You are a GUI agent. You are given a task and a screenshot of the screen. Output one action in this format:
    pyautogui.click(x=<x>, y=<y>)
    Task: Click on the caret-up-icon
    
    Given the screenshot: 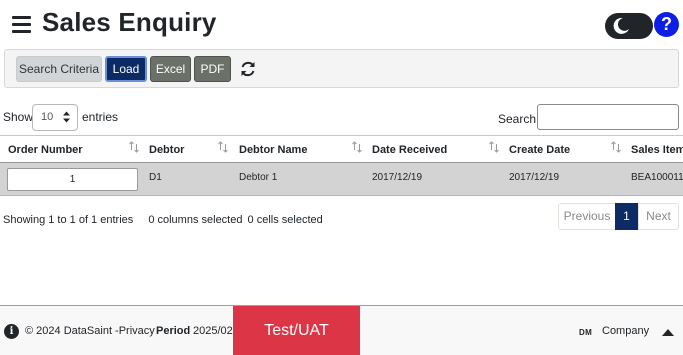 What is the action you would take?
    pyautogui.click(x=668, y=332)
    